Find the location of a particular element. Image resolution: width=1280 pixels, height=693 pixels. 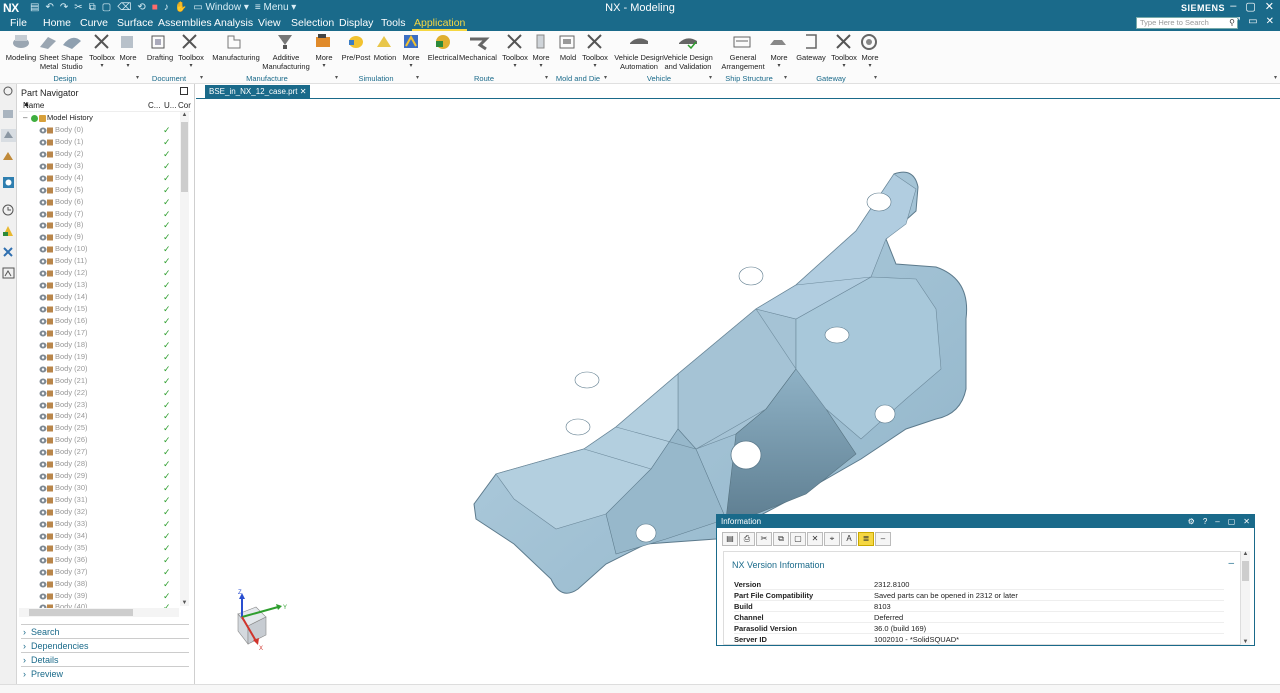

ribbon-options-dropdown: ▾ is located at coordinates (1275, 77).